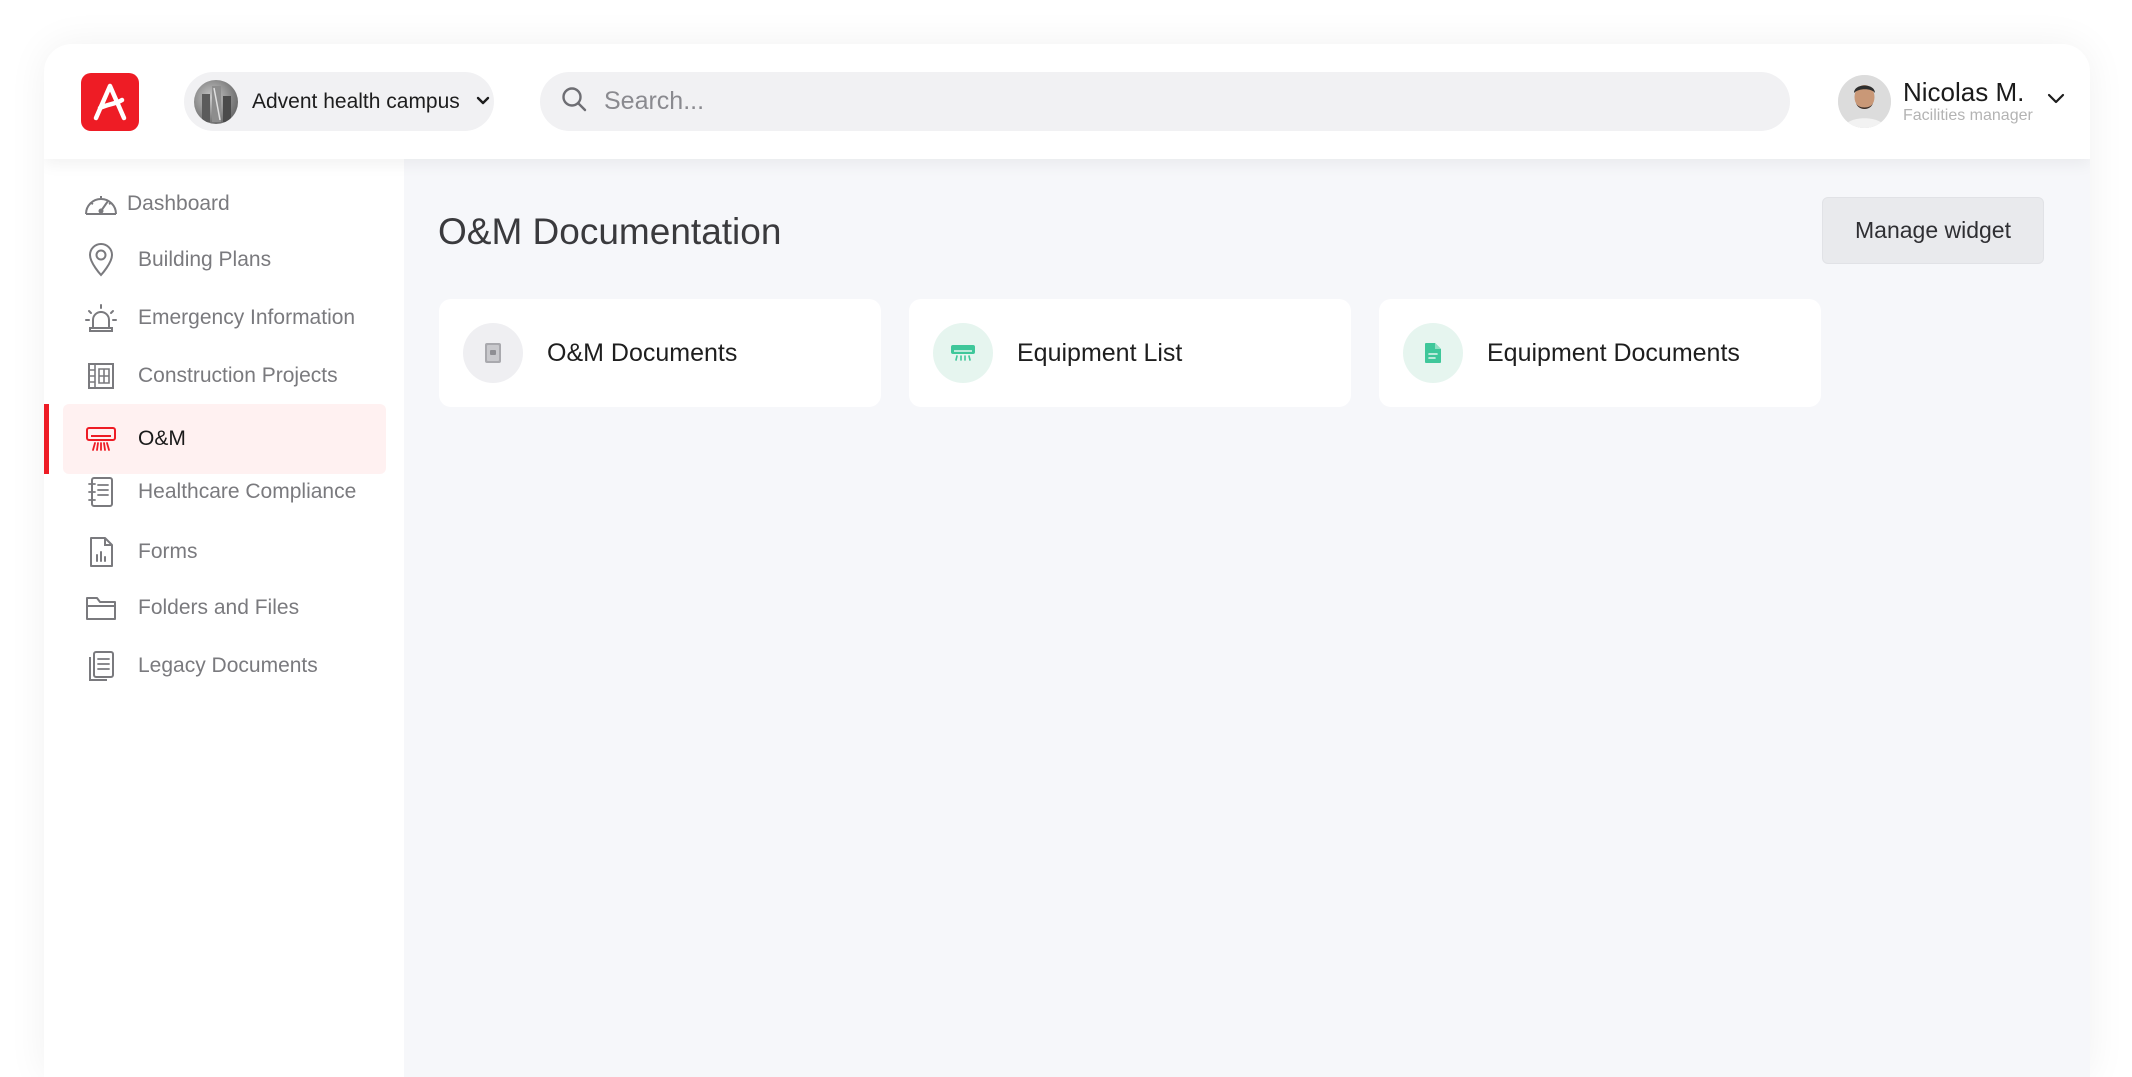 The image size is (2132, 1077). What do you see at coordinates (228, 665) in the screenshot?
I see `sidebar-item-label: Legacy Documents` at bounding box center [228, 665].